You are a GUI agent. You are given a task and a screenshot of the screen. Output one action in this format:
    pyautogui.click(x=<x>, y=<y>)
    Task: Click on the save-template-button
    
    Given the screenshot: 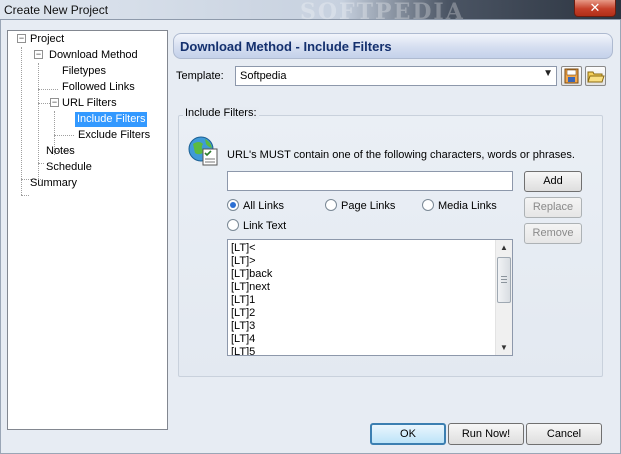 What is the action you would take?
    pyautogui.click(x=571, y=76)
    